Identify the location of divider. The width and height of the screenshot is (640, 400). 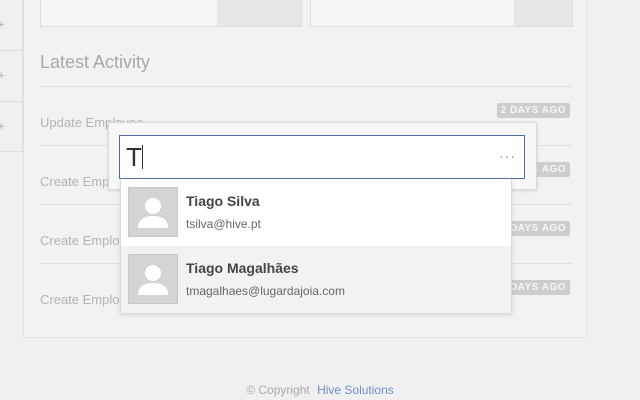
(306, 86).